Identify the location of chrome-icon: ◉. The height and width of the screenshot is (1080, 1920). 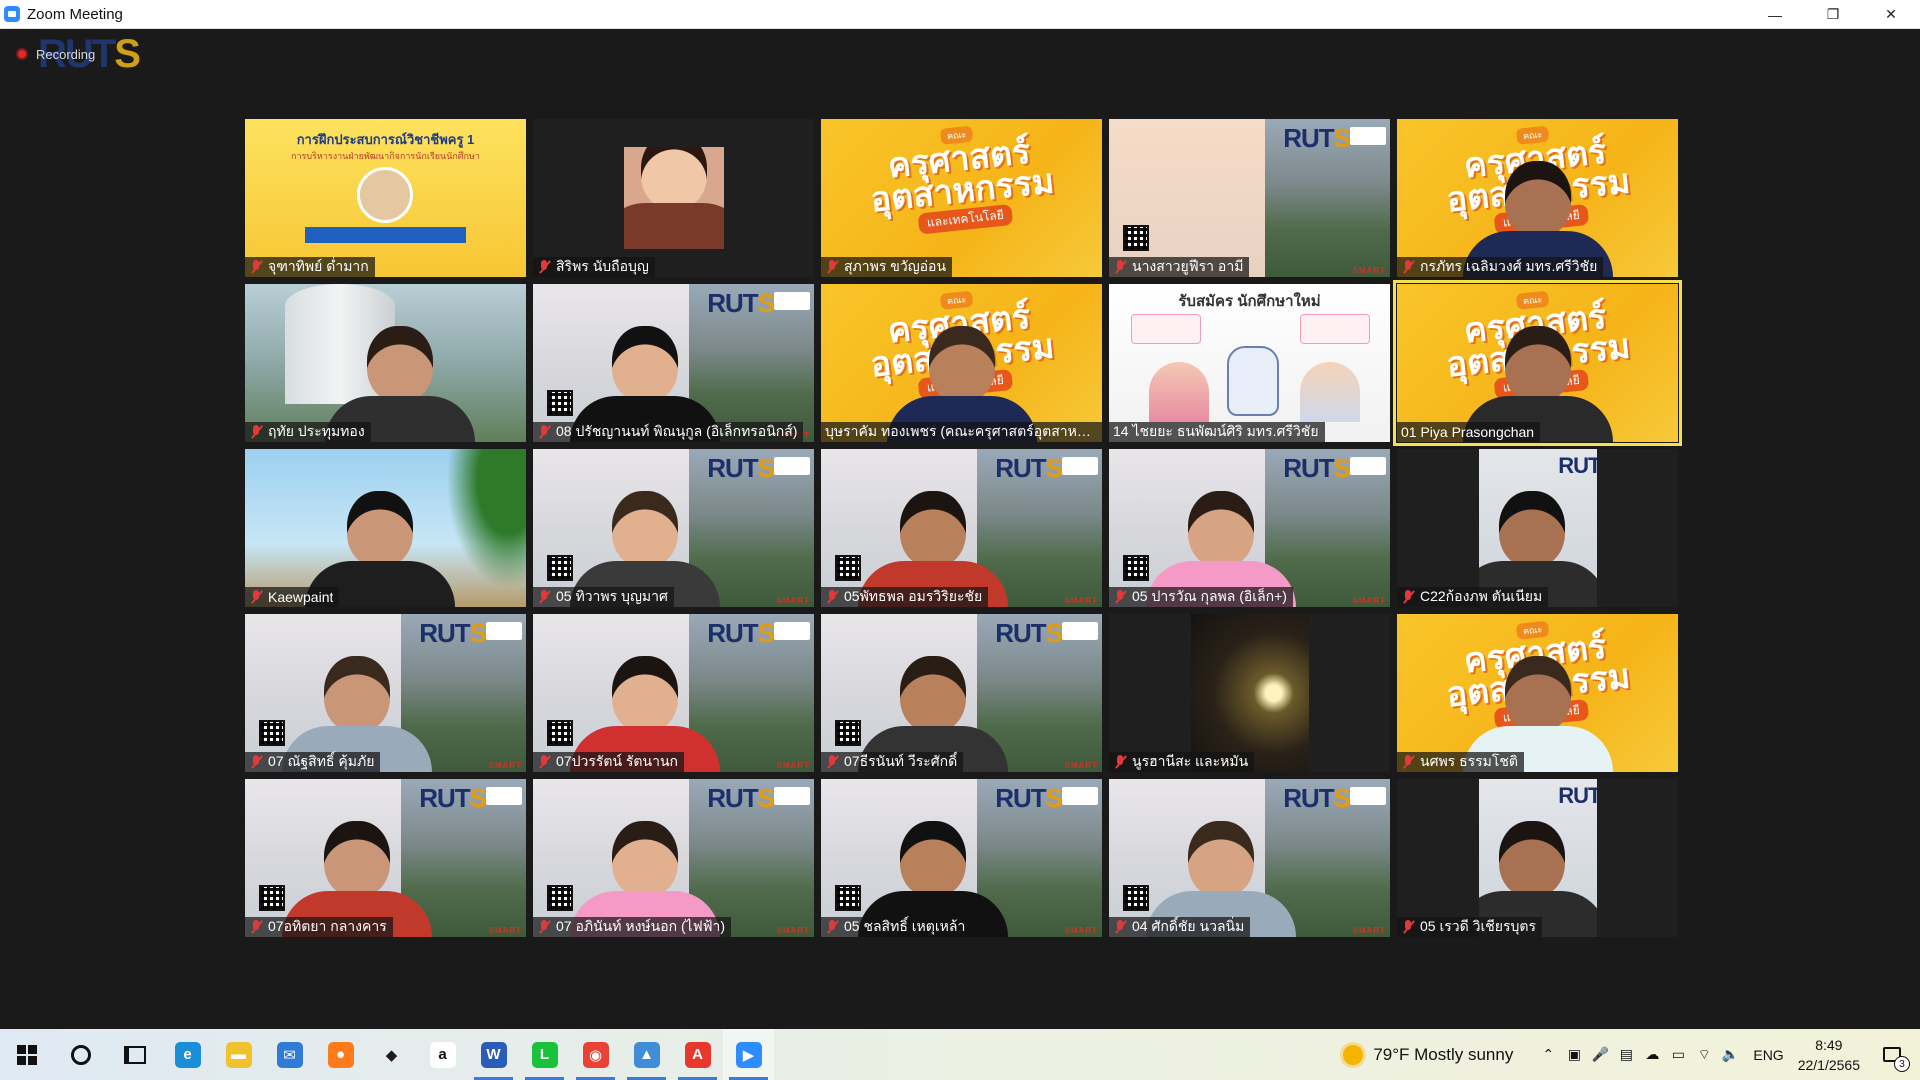
(595, 1054).